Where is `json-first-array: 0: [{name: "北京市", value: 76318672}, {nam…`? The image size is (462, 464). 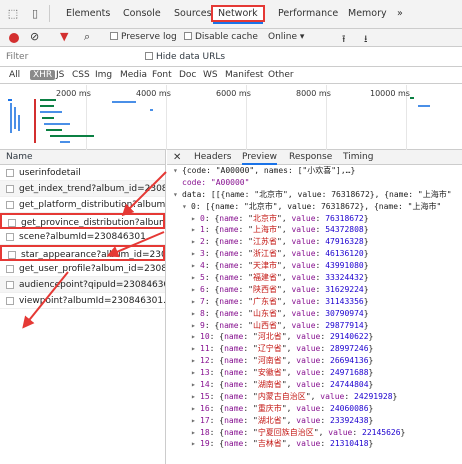
json-first-array: 0: [{name: "北京市", value: 76318672}, {nam… is located at coordinates (316, 206).